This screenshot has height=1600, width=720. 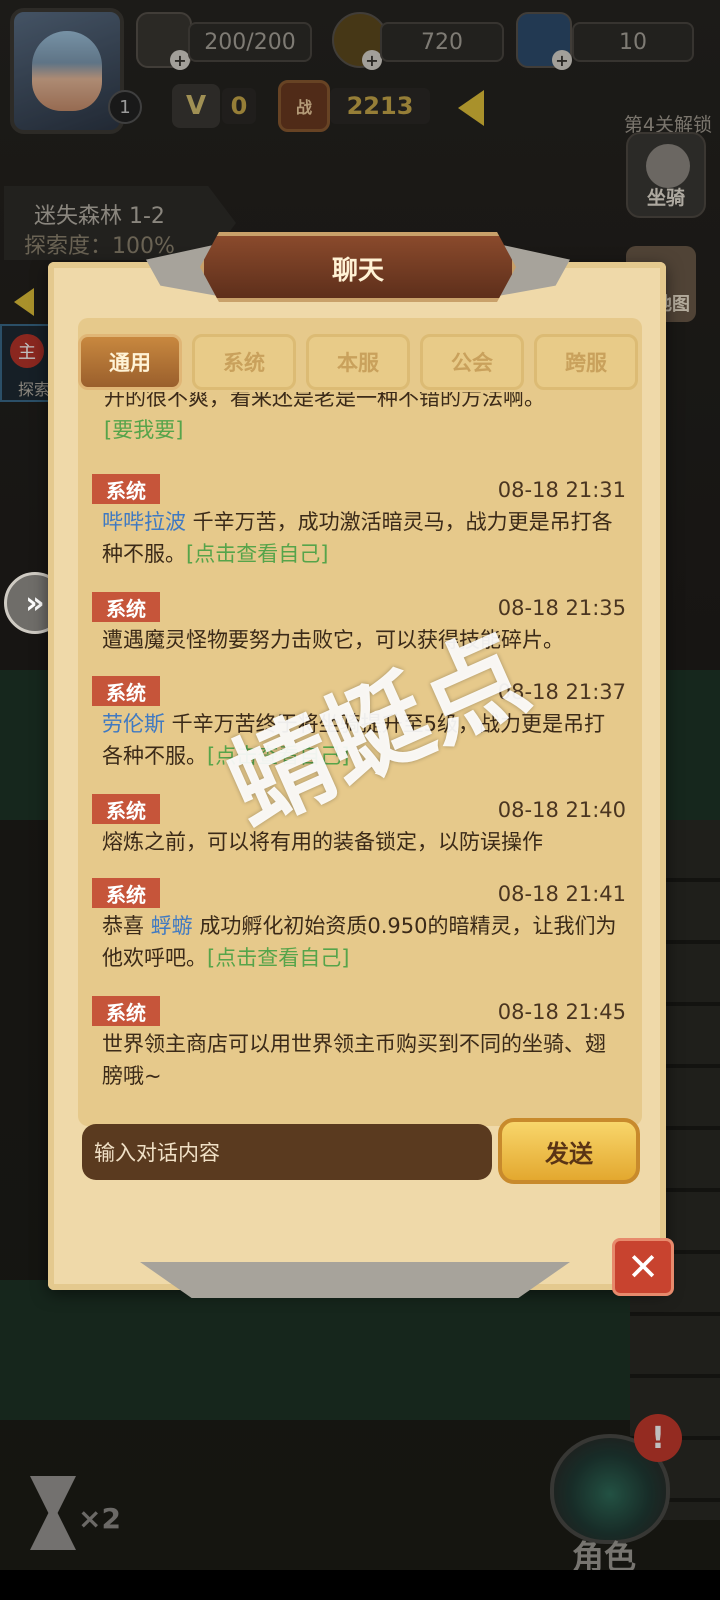 What do you see at coordinates (569, 1151) in the screenshot?
I see `send-button: 发送` at bounding box center [569, 1151].